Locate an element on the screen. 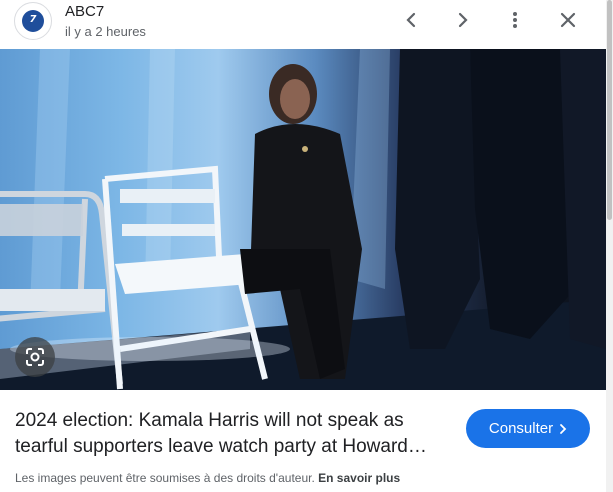 The height and width of the screenshot is (492, 613). previous-button is located at coordinates (411, 20).